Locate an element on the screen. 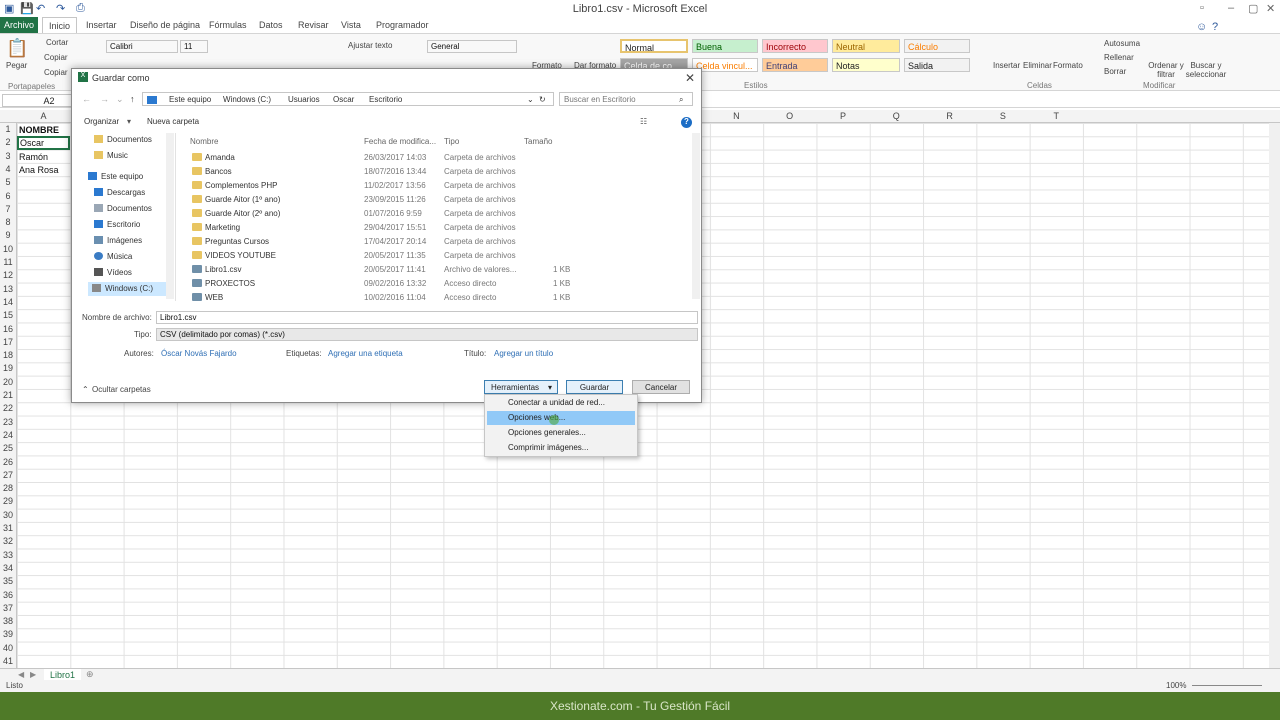  nav-escritorio: Escritorio is located at coordinates (117, 227).